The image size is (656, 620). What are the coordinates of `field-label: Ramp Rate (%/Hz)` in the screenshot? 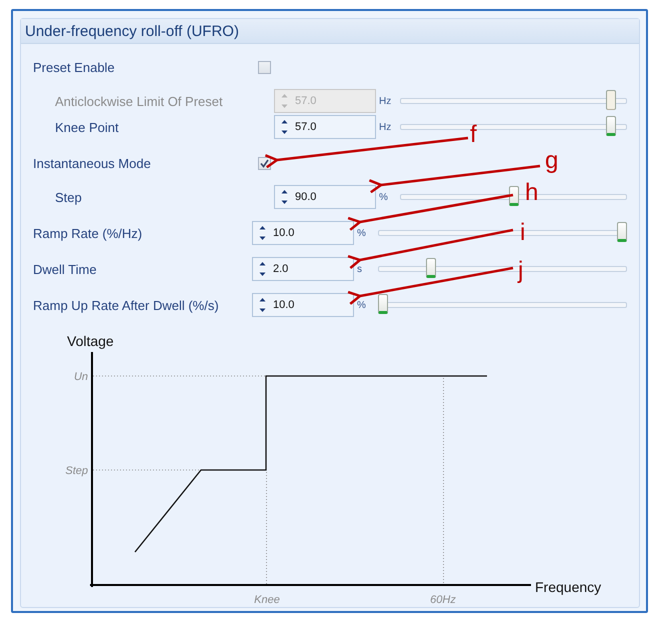 It's located at (88, 233).